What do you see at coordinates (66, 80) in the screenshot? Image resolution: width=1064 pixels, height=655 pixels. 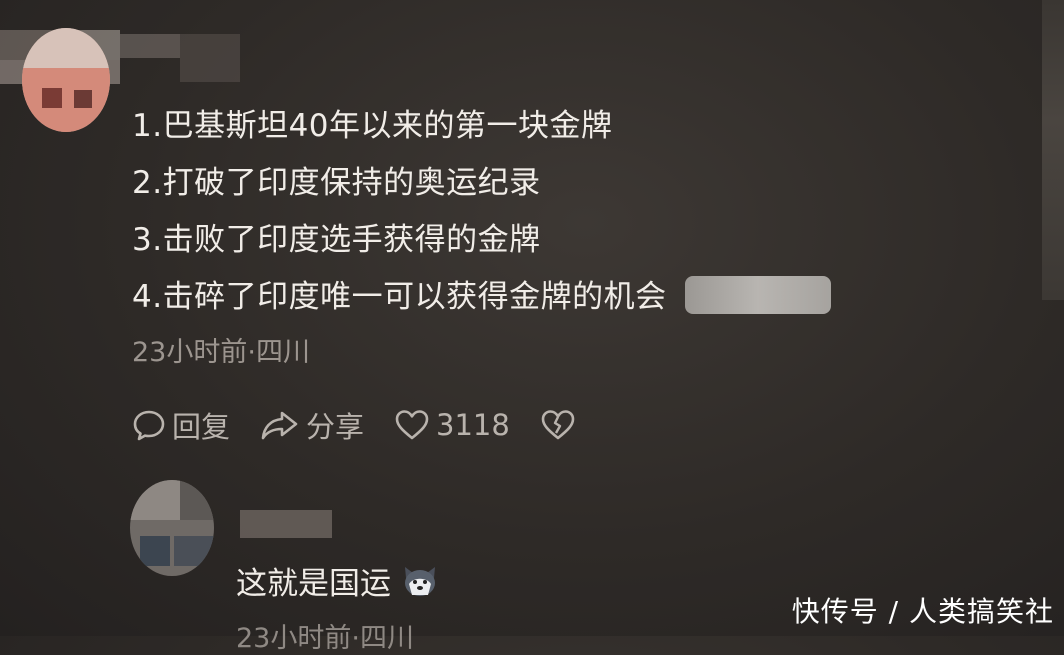 I see `commenter-avatar` at bounding box center [66, 80].